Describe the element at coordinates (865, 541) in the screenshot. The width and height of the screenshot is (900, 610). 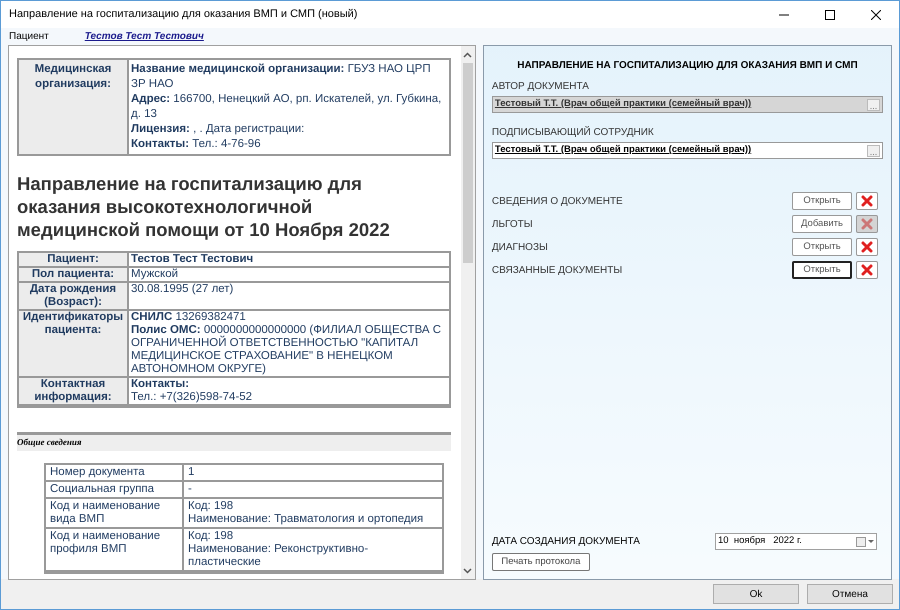
I see `calendar-dropdown-icon` at that location.